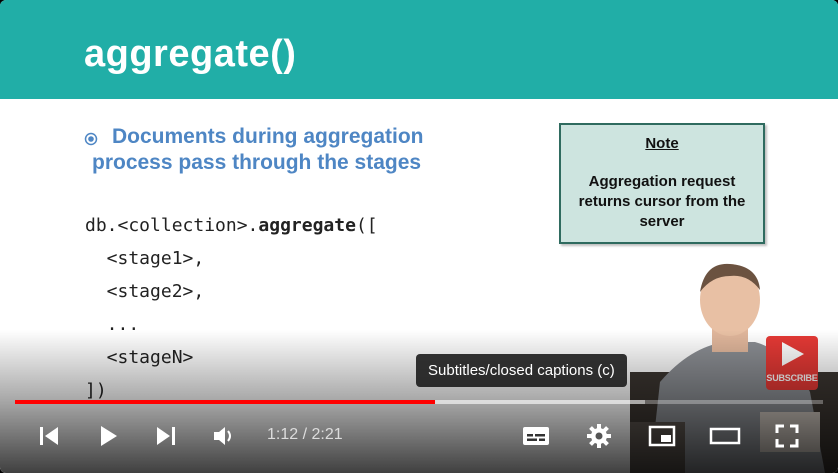  I want to click on subtitles-icon, so click(536, 436).